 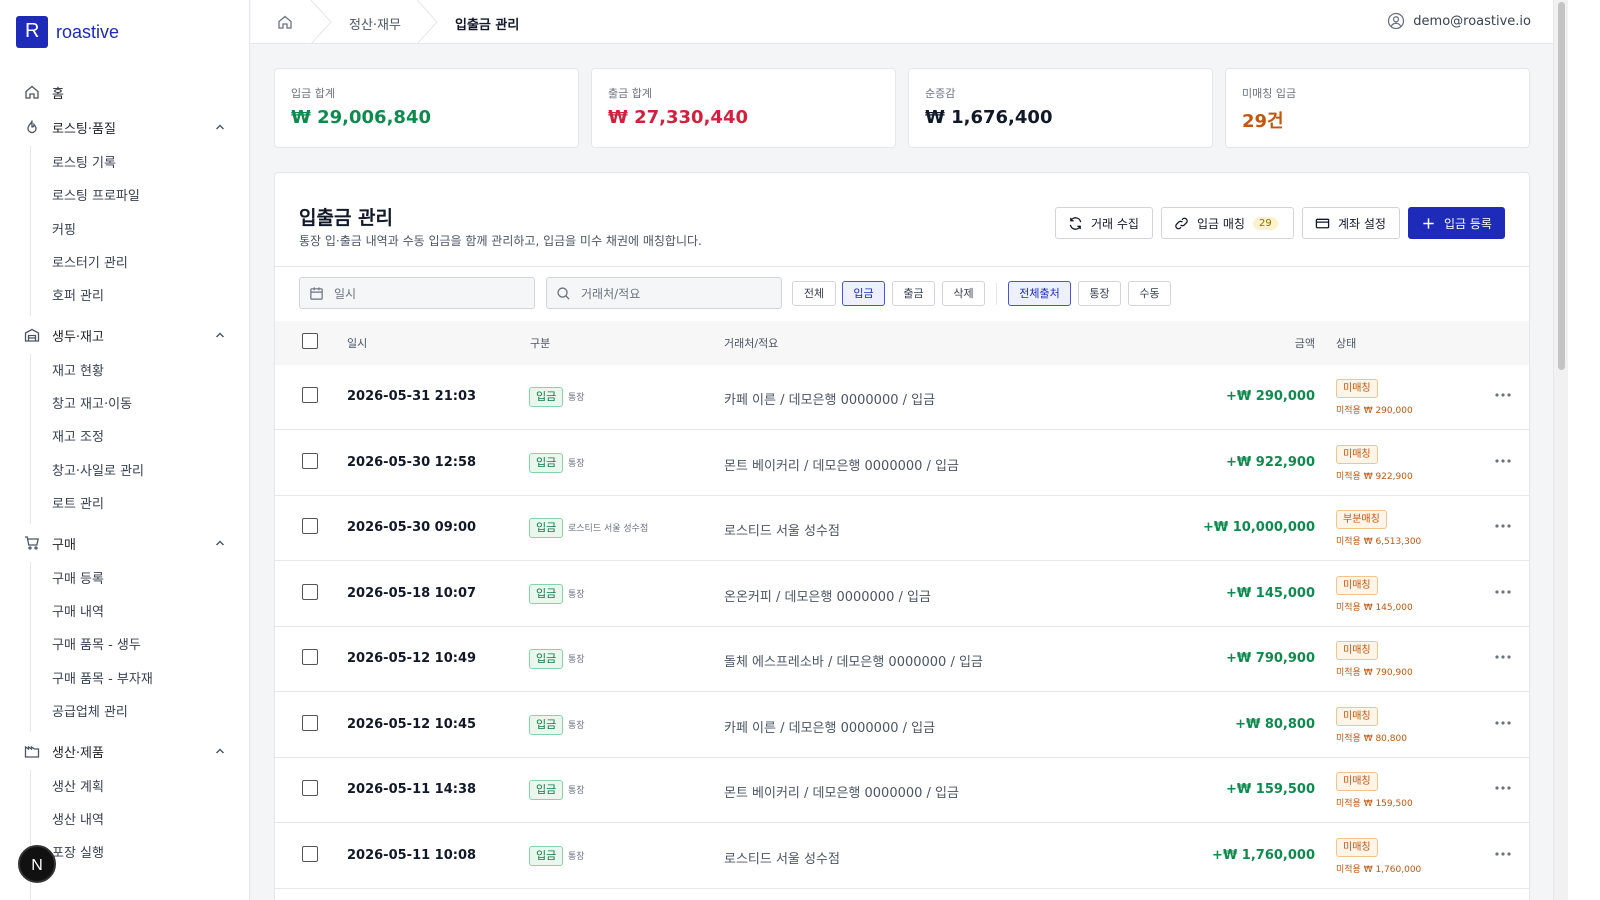 I want to click on scrollbar-thumb, so click(x=1561, y=186).